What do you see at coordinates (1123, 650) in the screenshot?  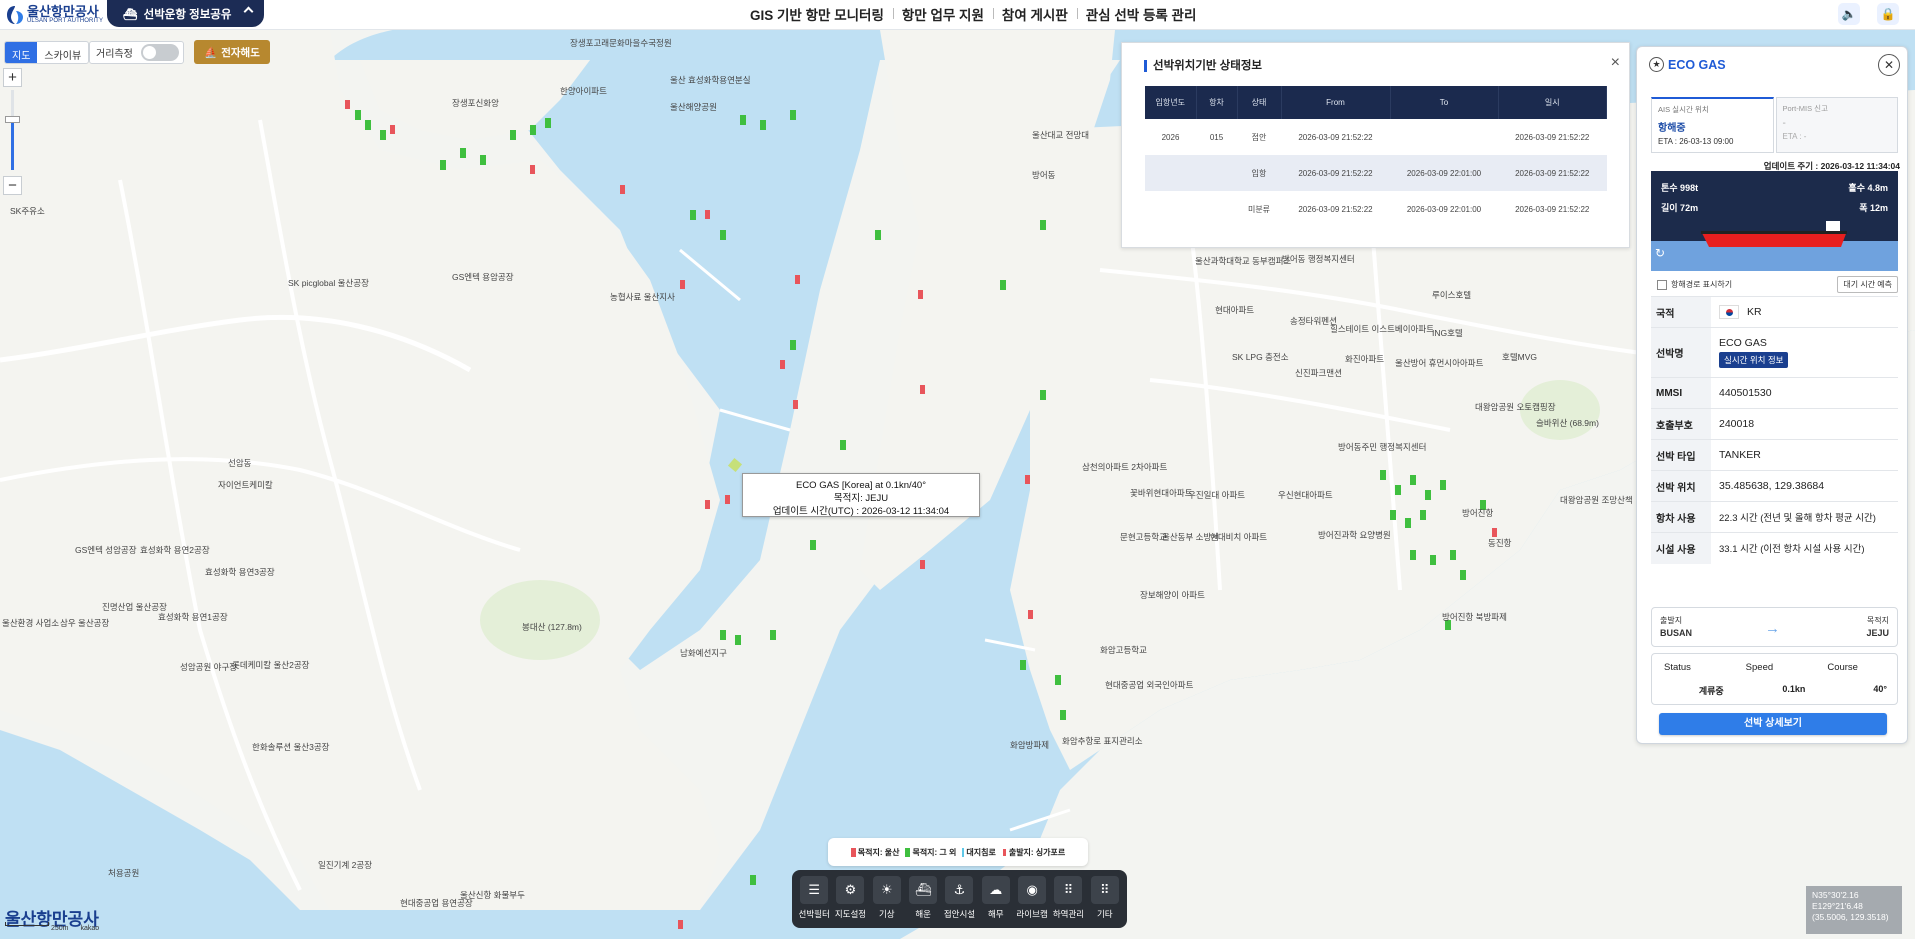 I see `map-label: 화암고등학교` at bounding box center [1123, 650].